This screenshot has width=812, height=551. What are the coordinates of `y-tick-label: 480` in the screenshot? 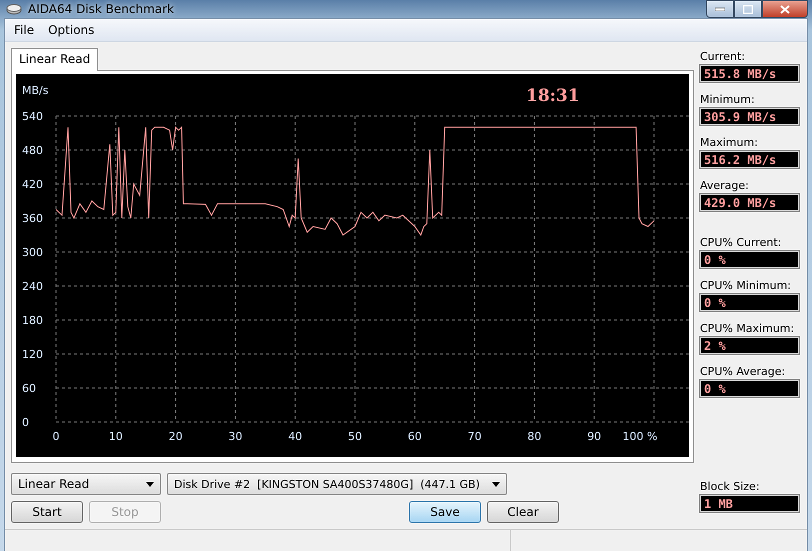 It's located at (32, 150).